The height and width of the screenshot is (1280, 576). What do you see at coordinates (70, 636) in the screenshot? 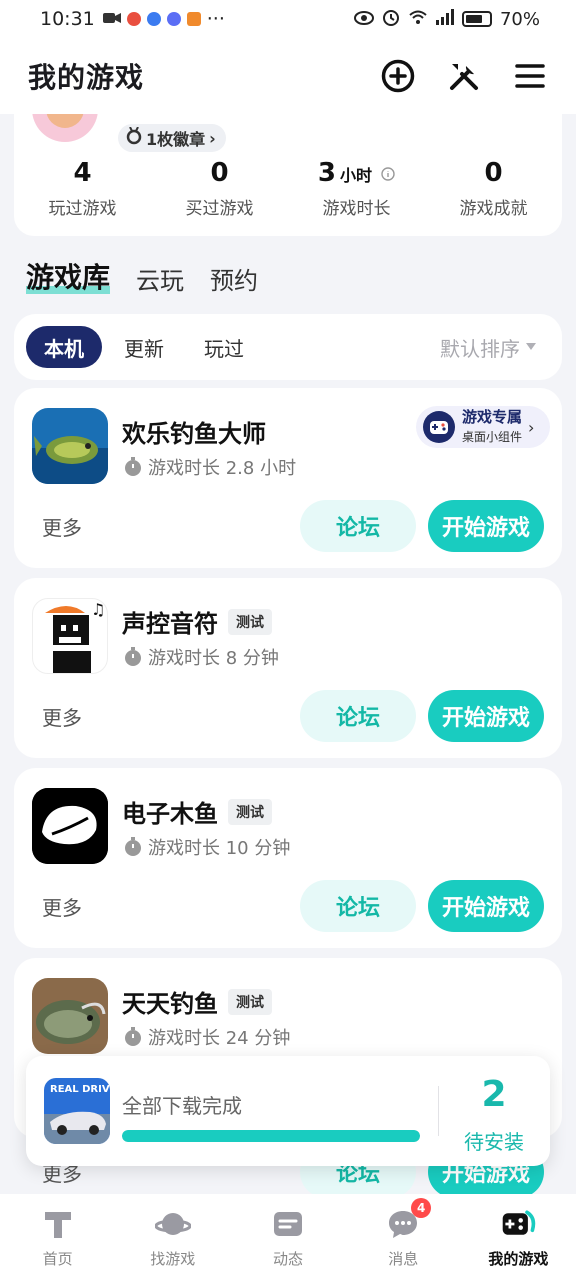
I see `game-icon-voice-notes: ♫` at bounding box center [70, 636].